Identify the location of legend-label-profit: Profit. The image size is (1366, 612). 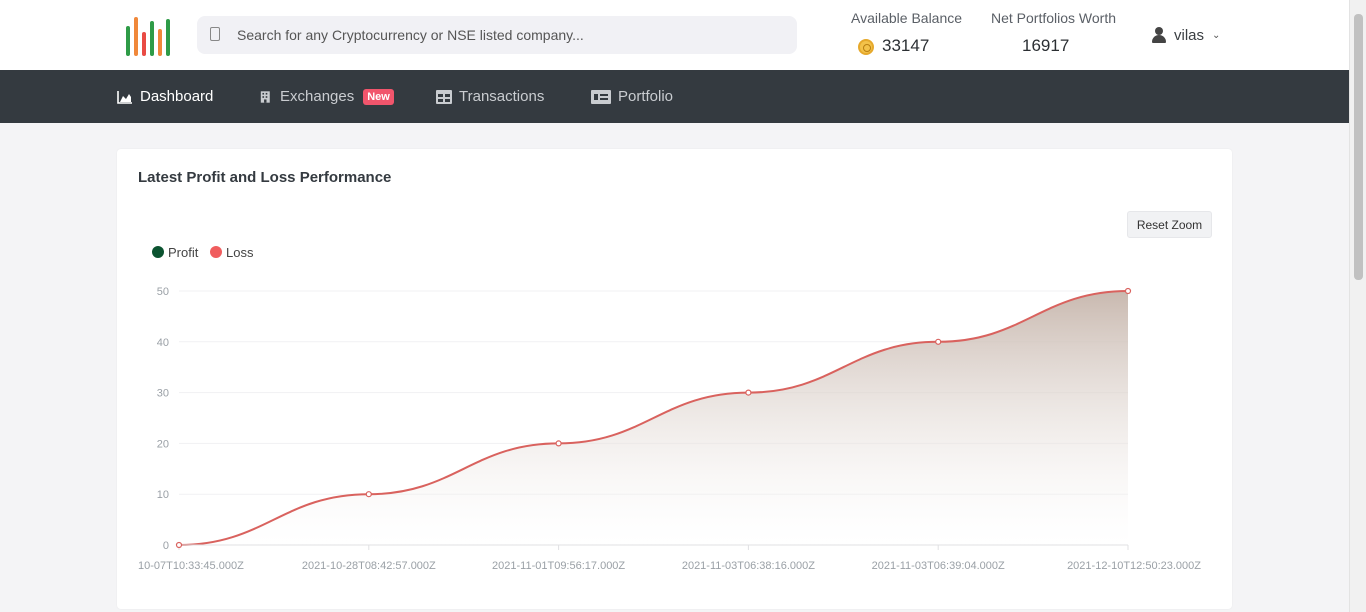
(183, 252).